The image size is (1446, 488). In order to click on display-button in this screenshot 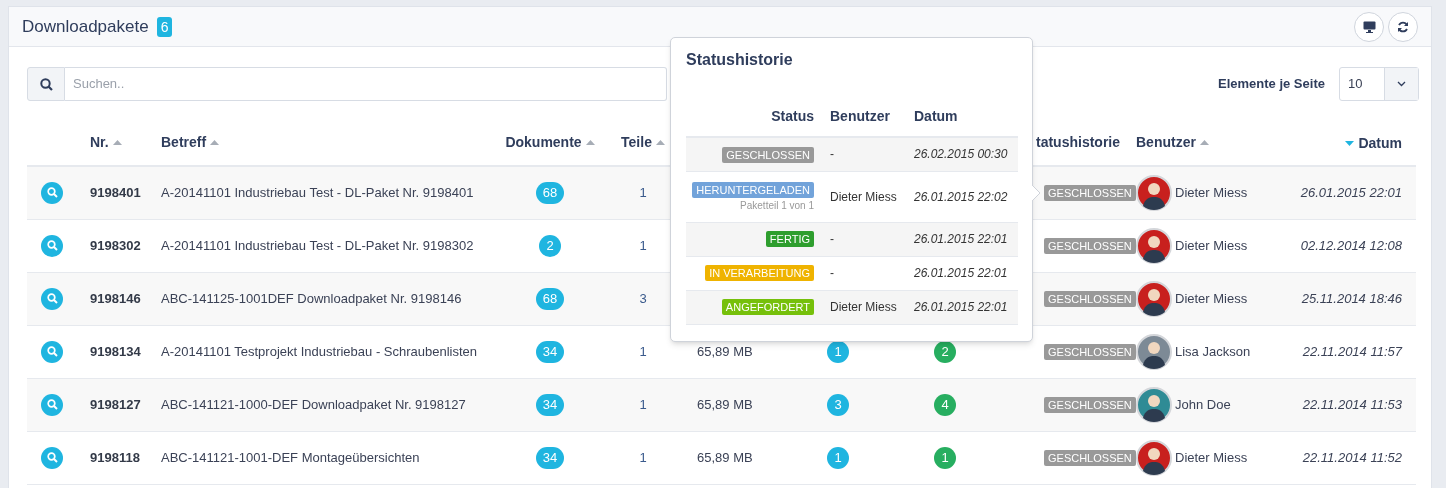, I will do `click(1369, 26)`.